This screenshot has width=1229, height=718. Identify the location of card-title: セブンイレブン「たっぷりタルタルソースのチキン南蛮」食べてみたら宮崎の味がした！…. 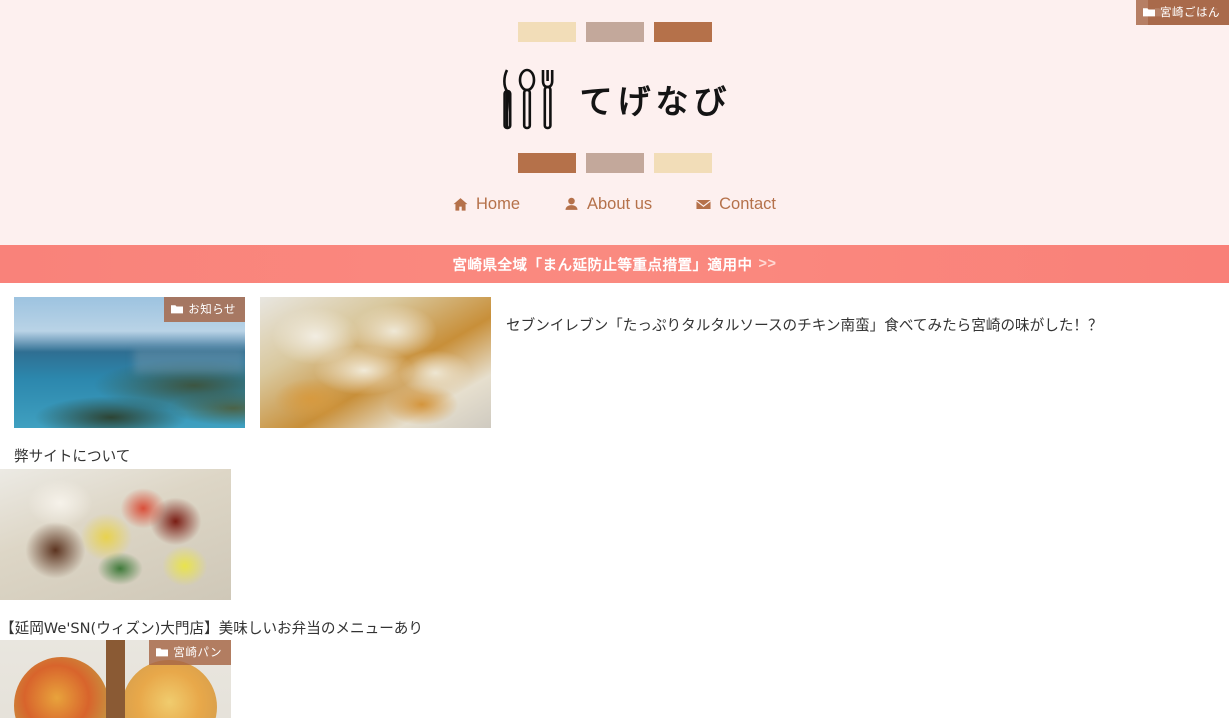
(804, 391).